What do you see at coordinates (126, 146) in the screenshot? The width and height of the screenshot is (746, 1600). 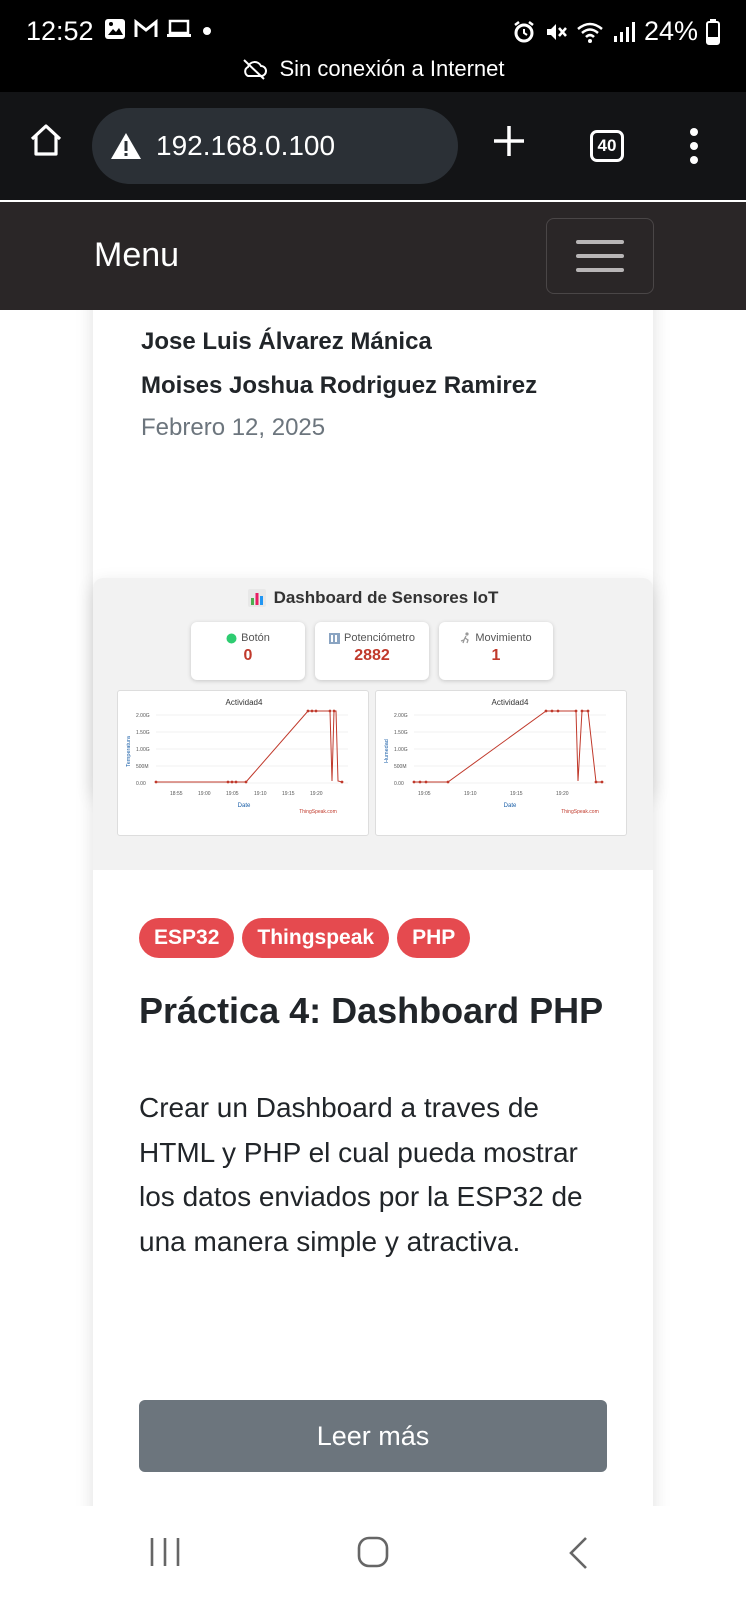 I see `warning-icon` at bounding box center [126, 146].